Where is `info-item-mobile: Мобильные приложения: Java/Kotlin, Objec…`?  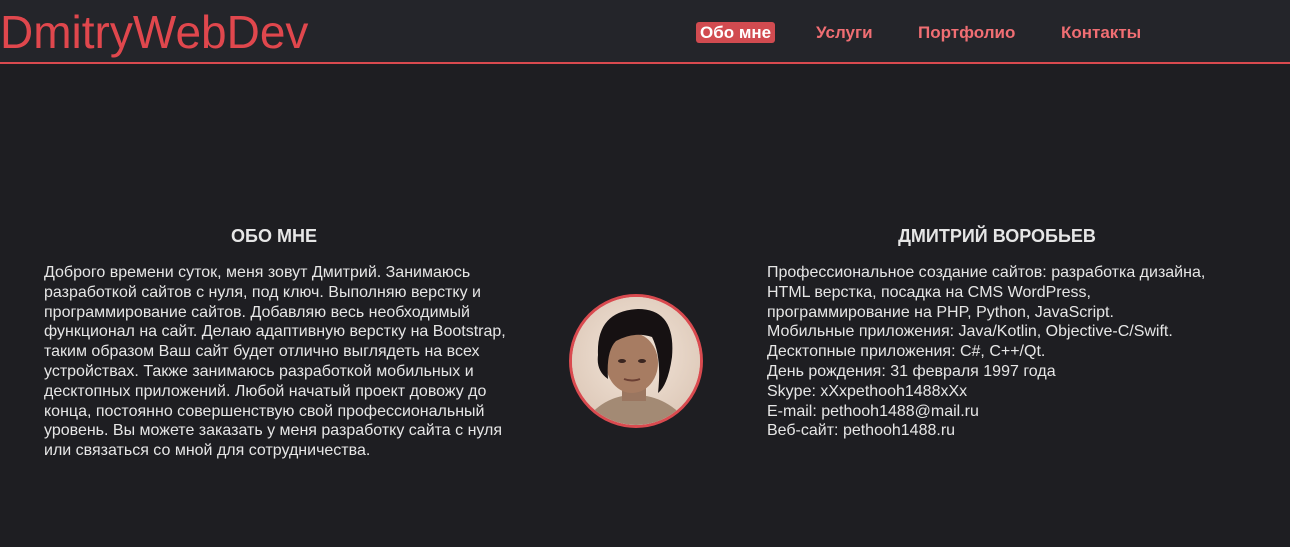
info-item-mobile: Мобильные приложения: Java/Kotlin, Objec… is located at coordinates (970, 332).